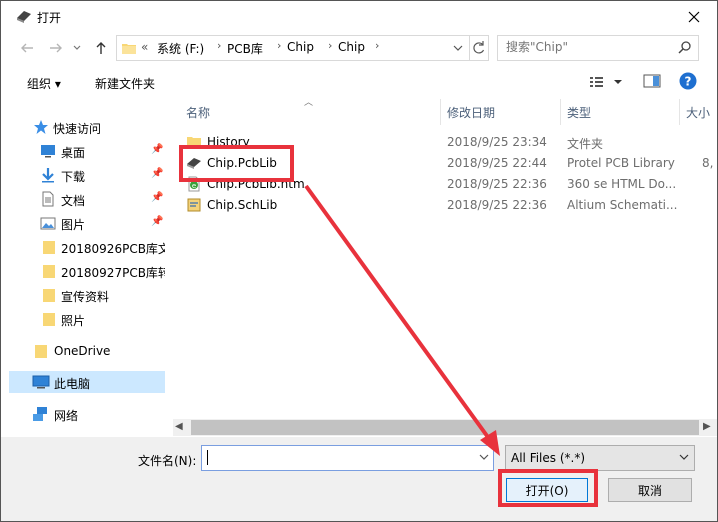  I want to click on annotation-arrow, so click(402, 320).